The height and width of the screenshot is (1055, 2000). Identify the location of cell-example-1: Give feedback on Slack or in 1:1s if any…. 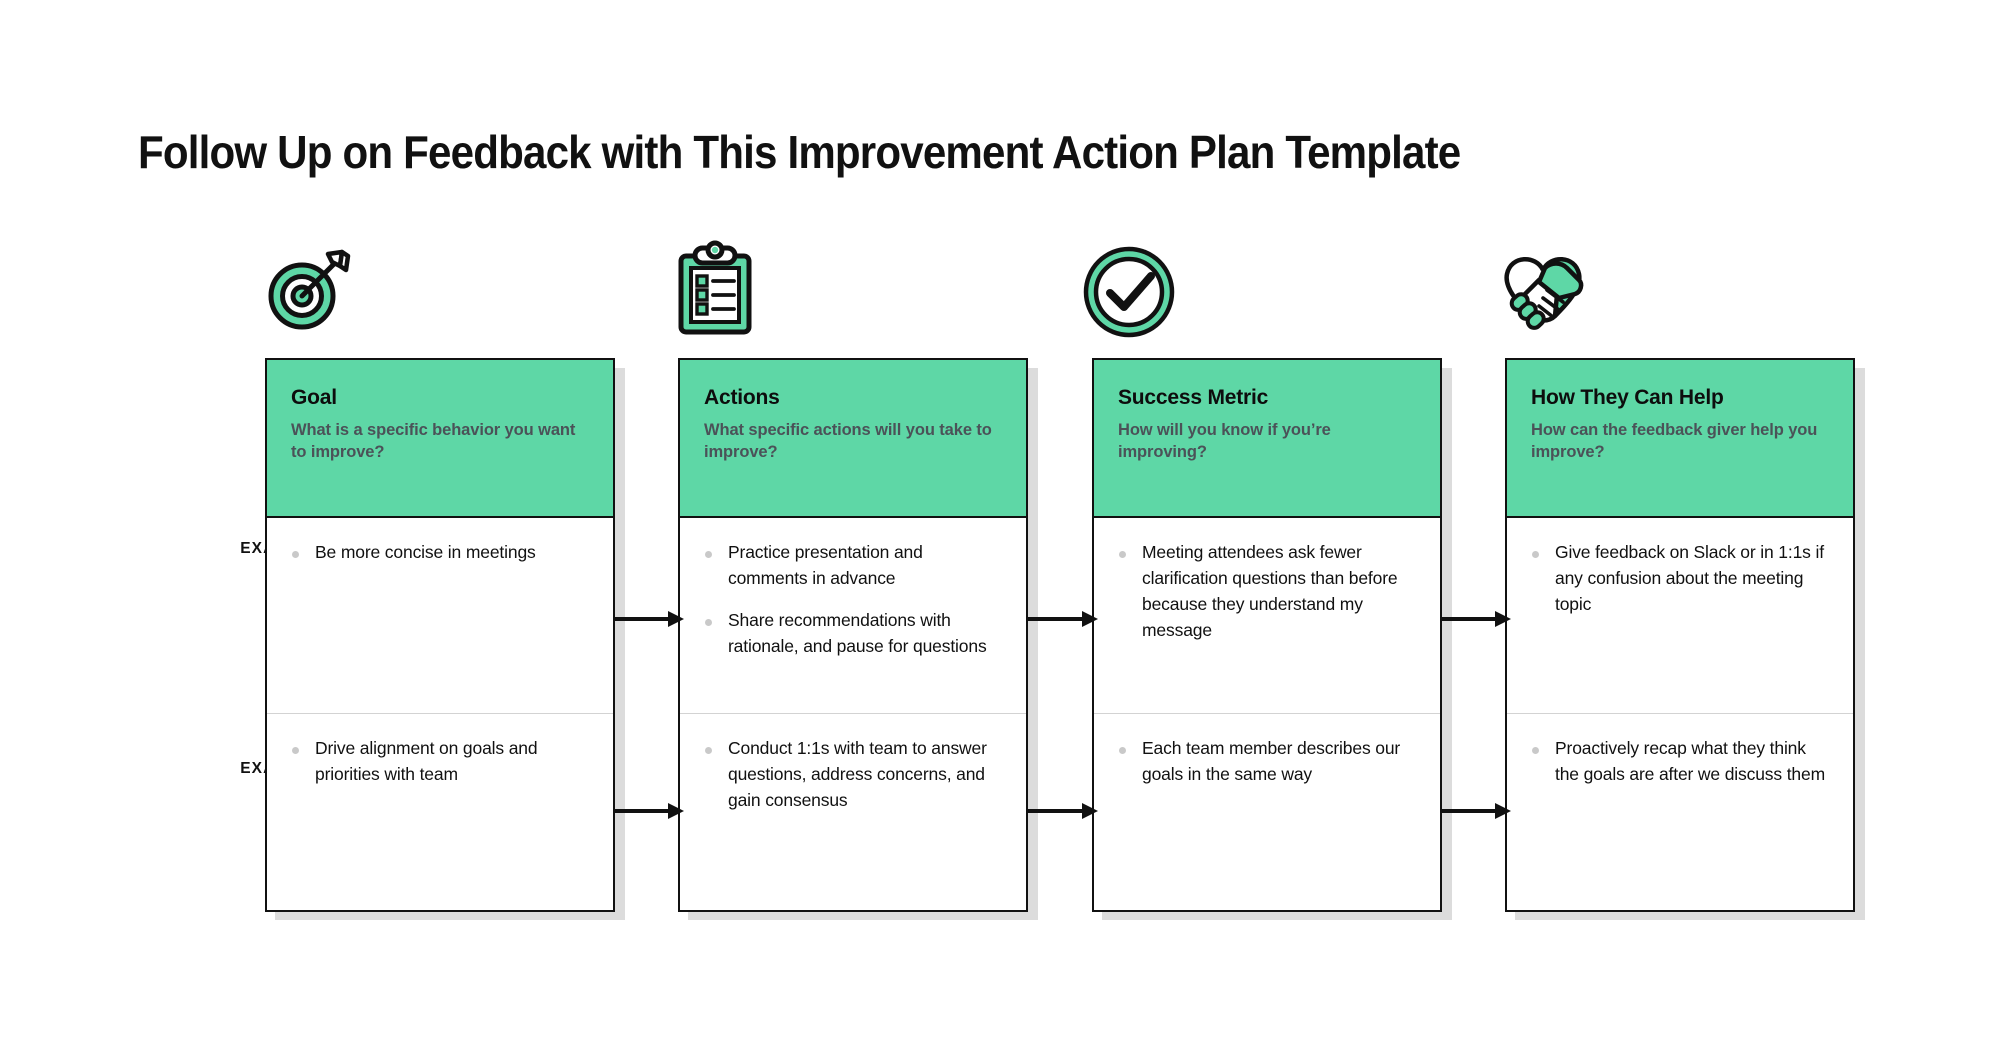
(1680, 616).